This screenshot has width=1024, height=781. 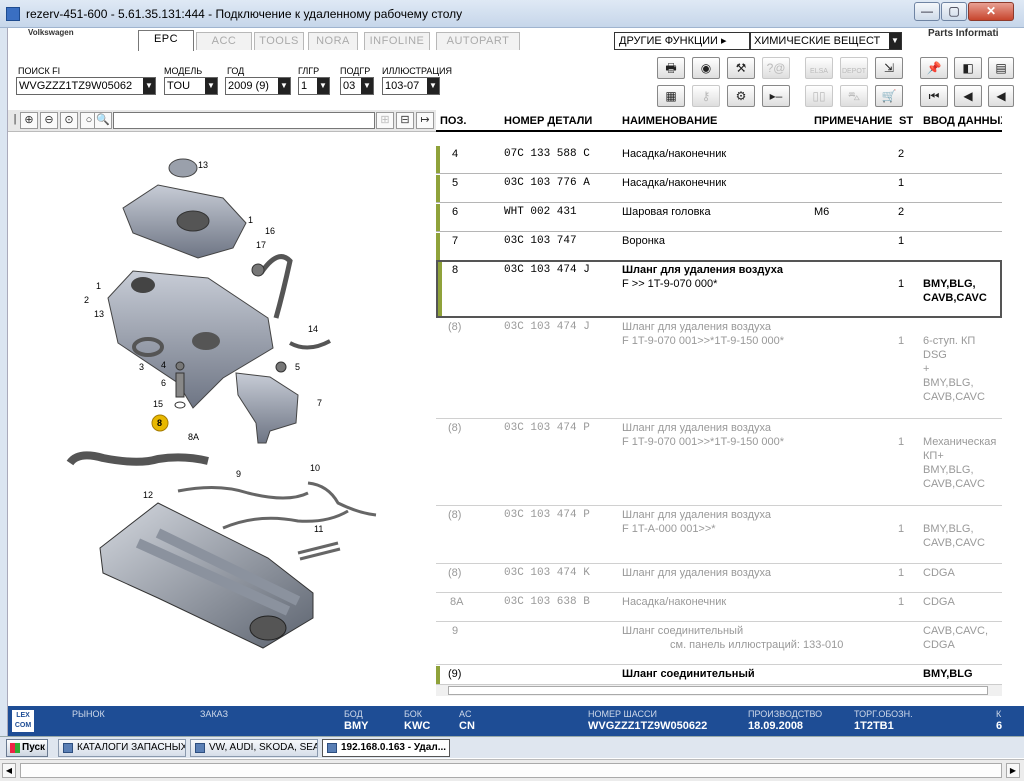 I want to click on callout-13b: 13, so click(x=99, y=314).